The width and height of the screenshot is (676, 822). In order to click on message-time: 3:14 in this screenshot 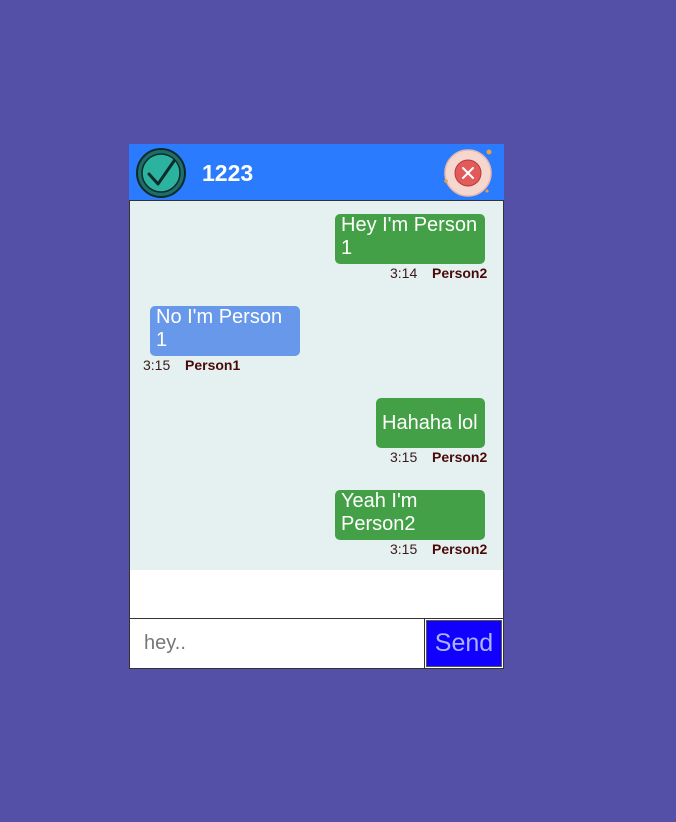, I will do `click(404, 273)`.